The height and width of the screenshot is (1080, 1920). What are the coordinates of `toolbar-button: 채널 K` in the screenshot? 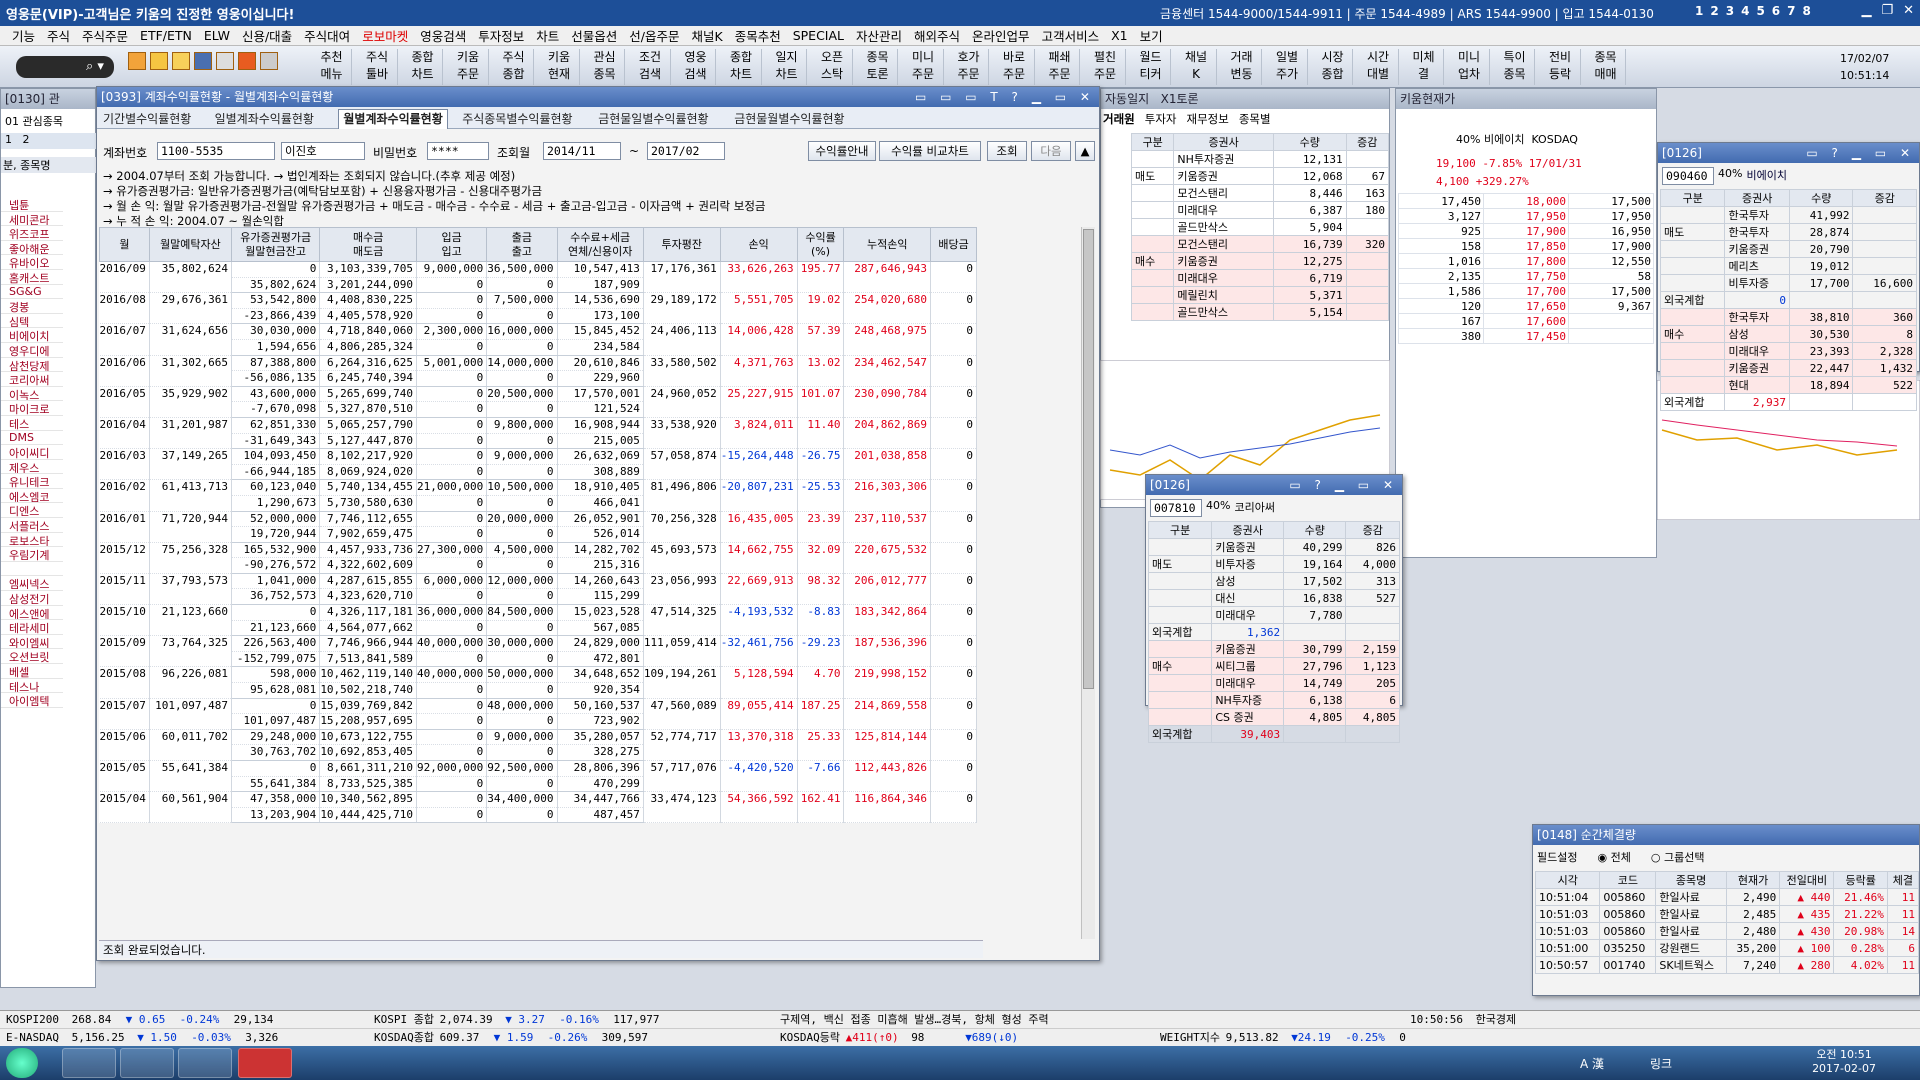 It's located at (1197, 67).